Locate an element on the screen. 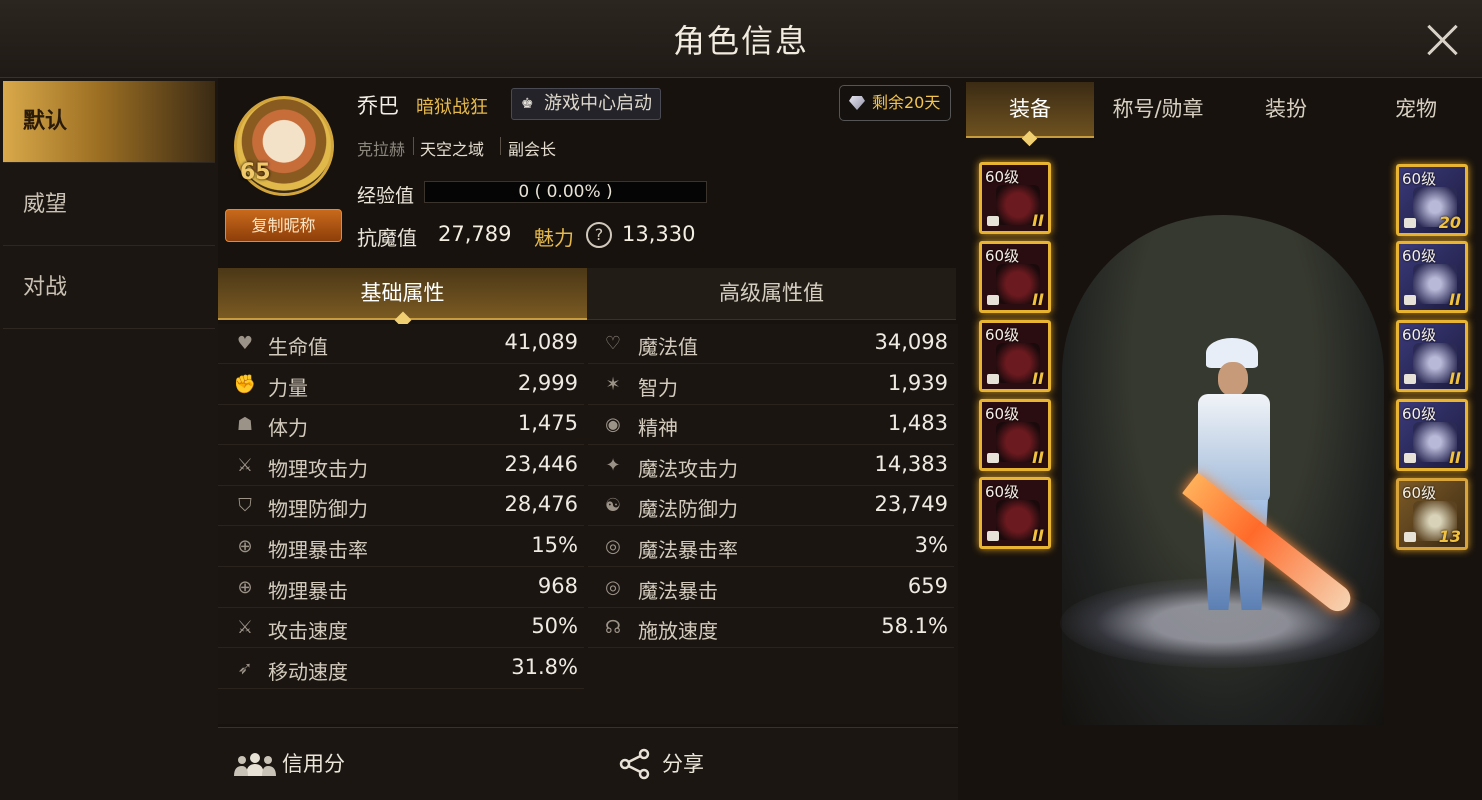 This screenshot has height=800, width=1482. move-speed-icon: ➶ is located at coordinates (245, 668).